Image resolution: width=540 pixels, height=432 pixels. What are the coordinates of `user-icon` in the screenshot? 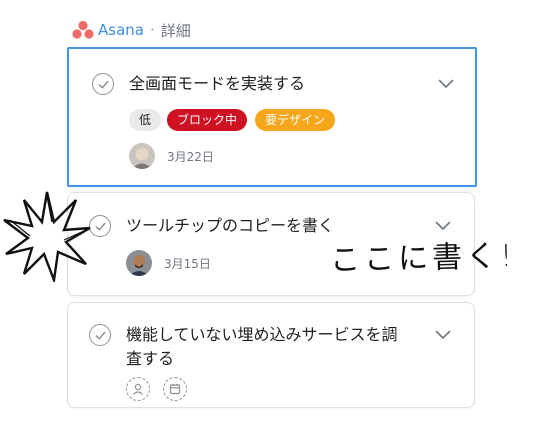 It's located at (138, 389).